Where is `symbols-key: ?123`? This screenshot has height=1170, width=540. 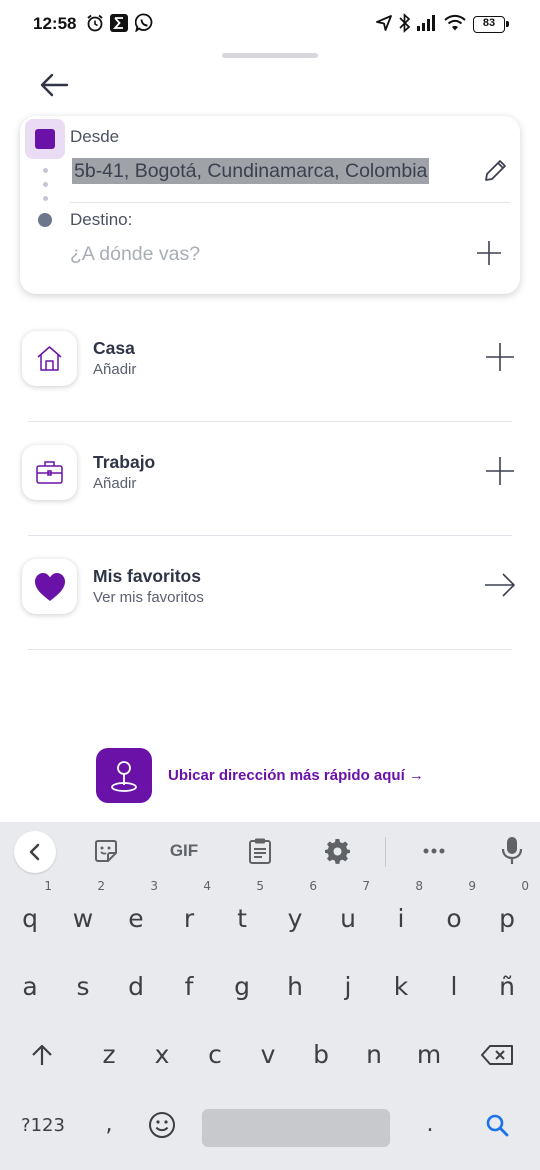 symbols-key: ?123 is located at coordinates (43, 1125).